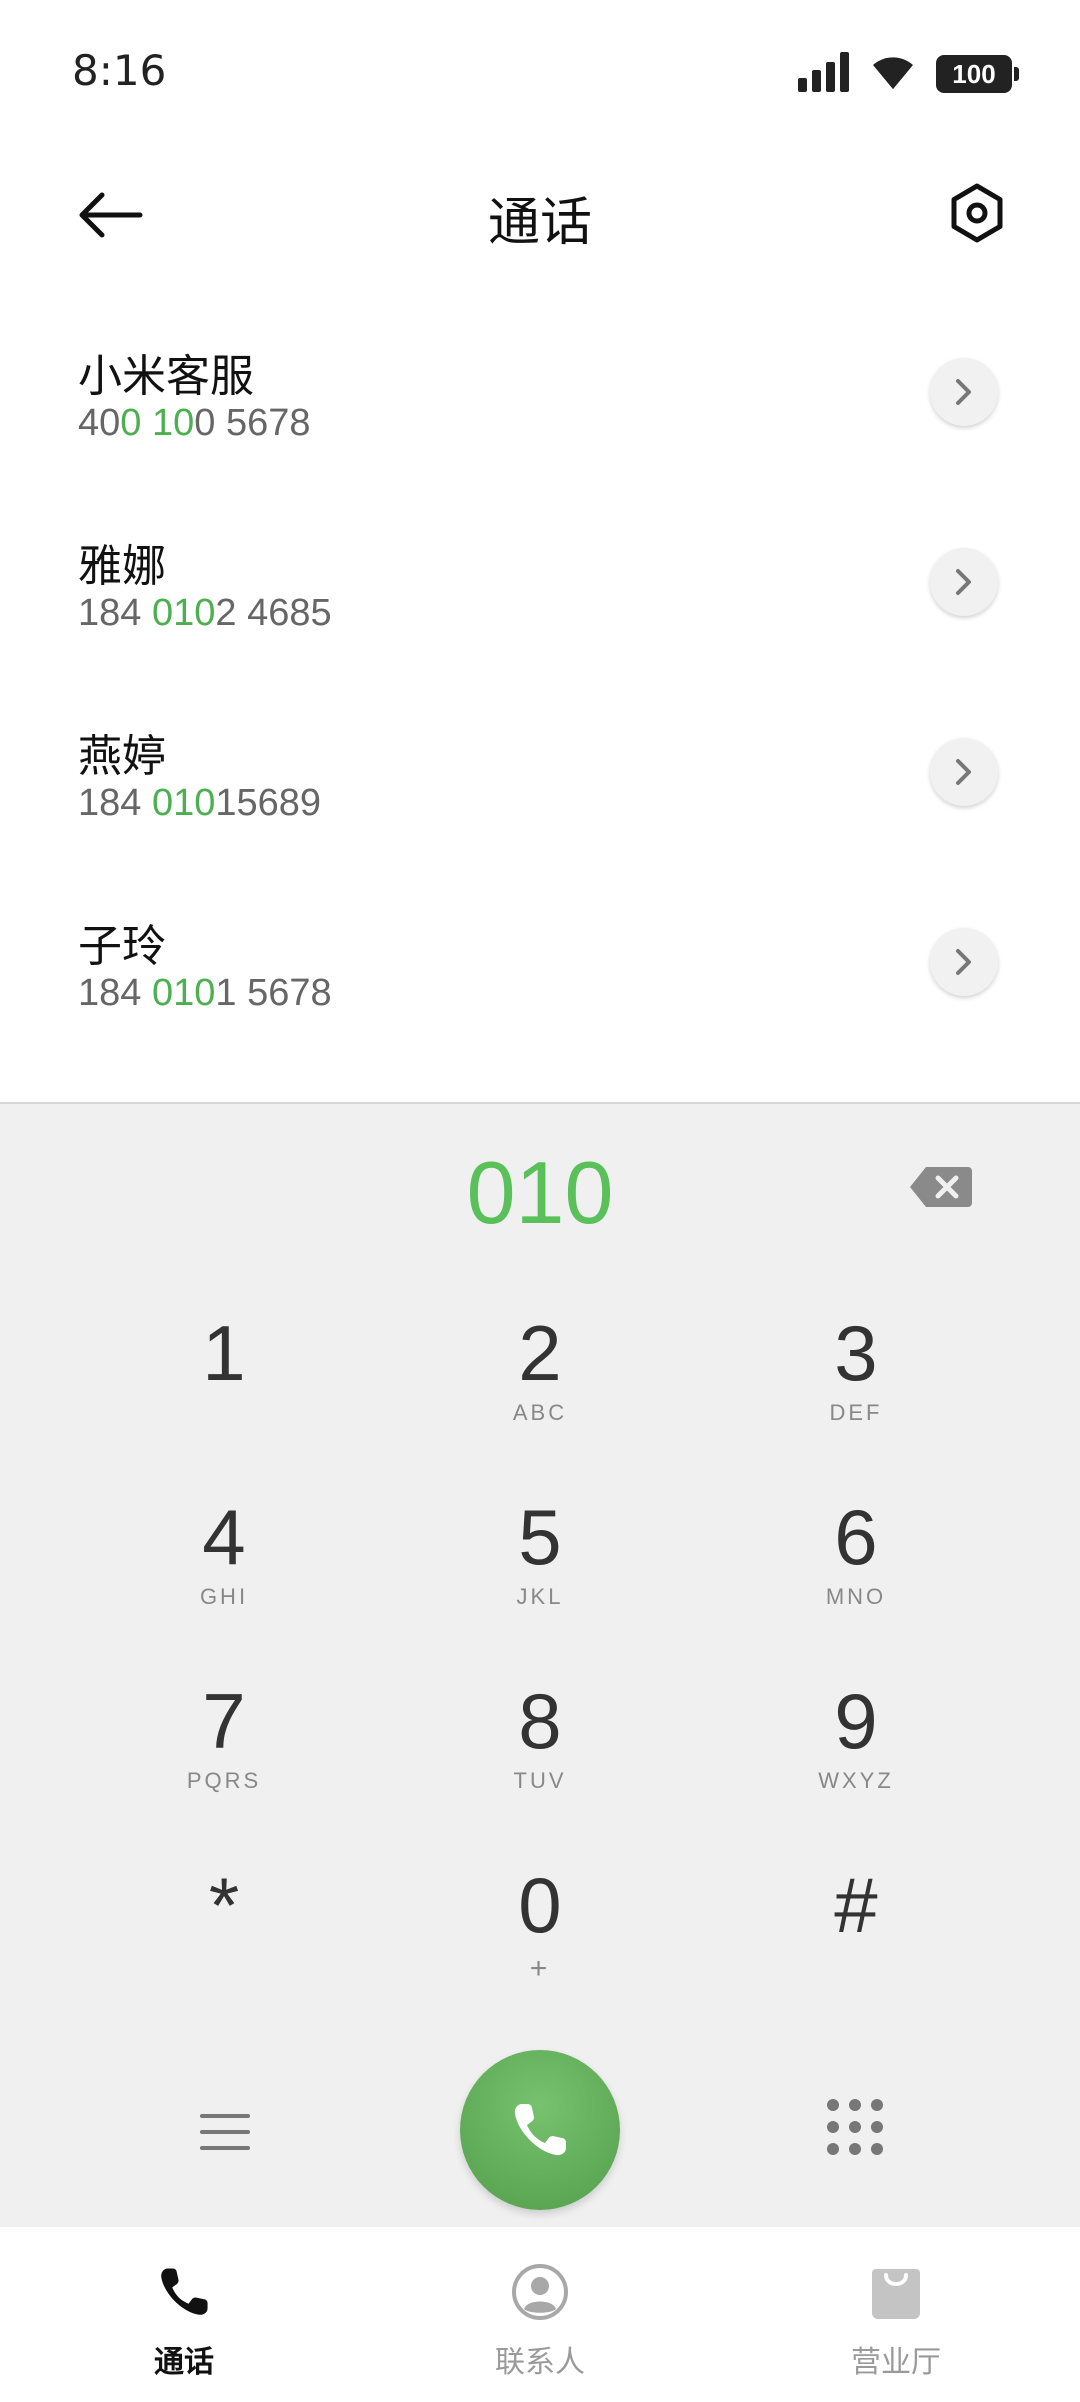 The height and width of the screenshot is (2402, 1080). Describe the element at coordinates (224, 1721) in the screenshot. I see `key-digit: 7` at that location.